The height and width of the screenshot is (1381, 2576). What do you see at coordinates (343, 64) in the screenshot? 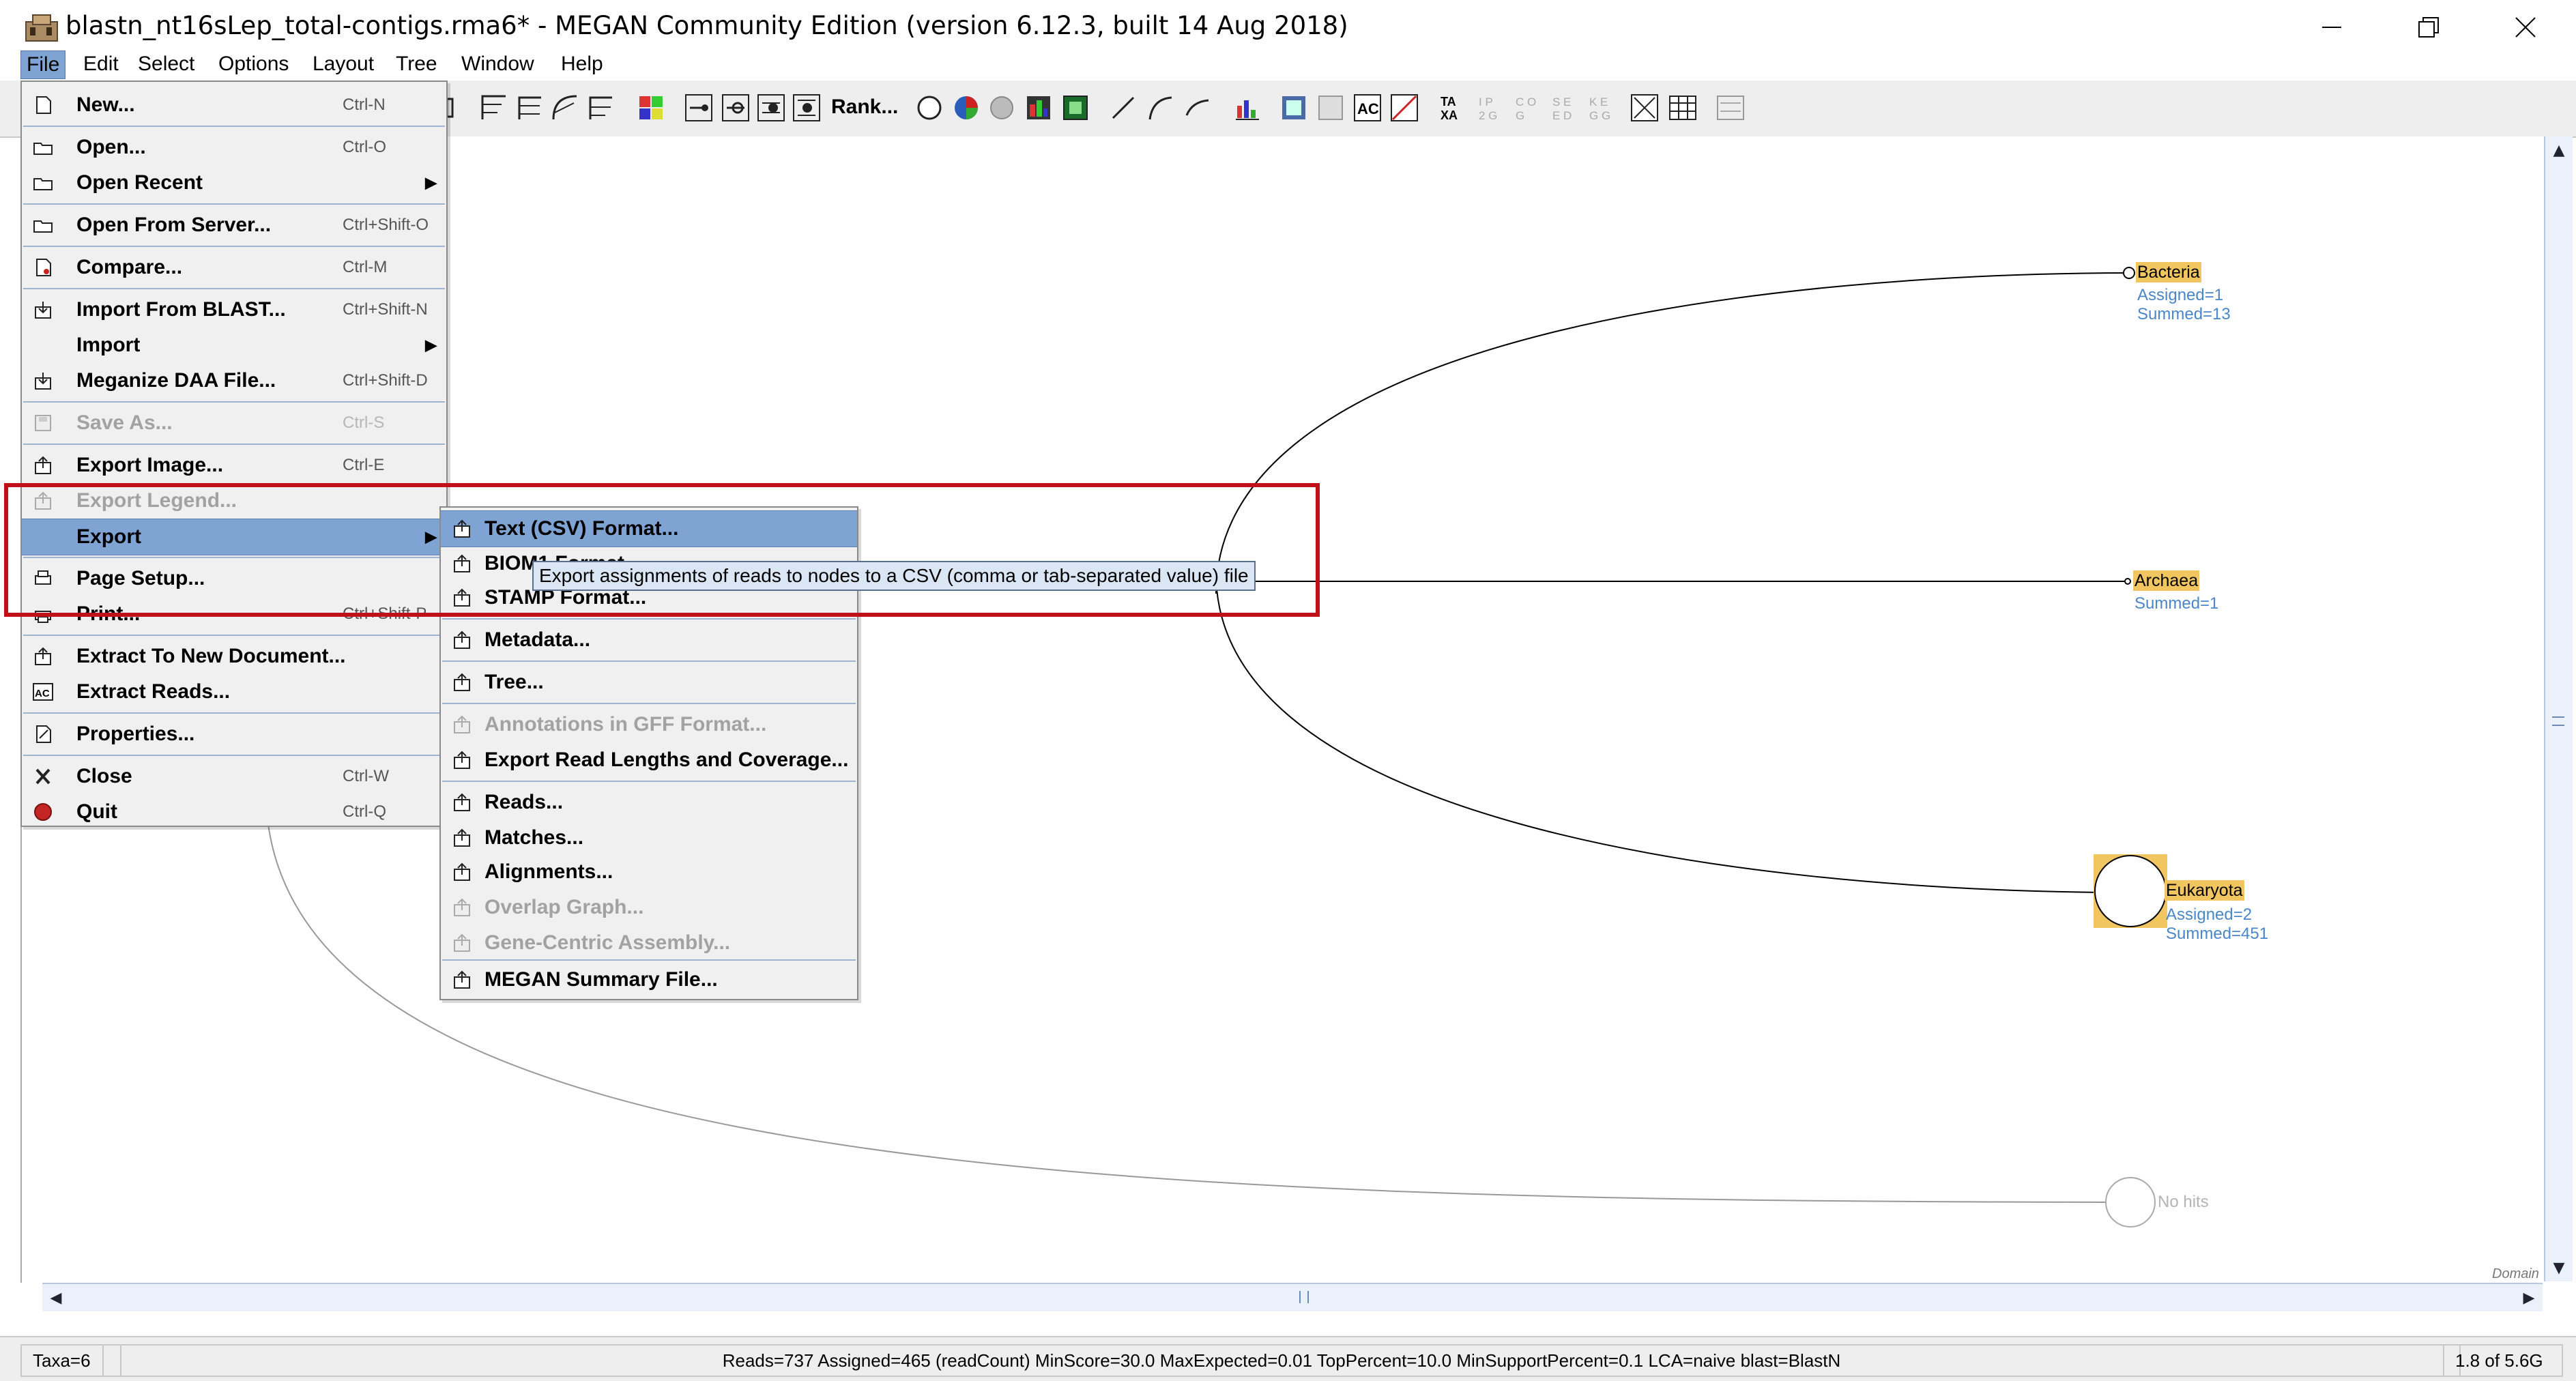
I see `menu-layout: Layout` at bounding box center [343, 64].